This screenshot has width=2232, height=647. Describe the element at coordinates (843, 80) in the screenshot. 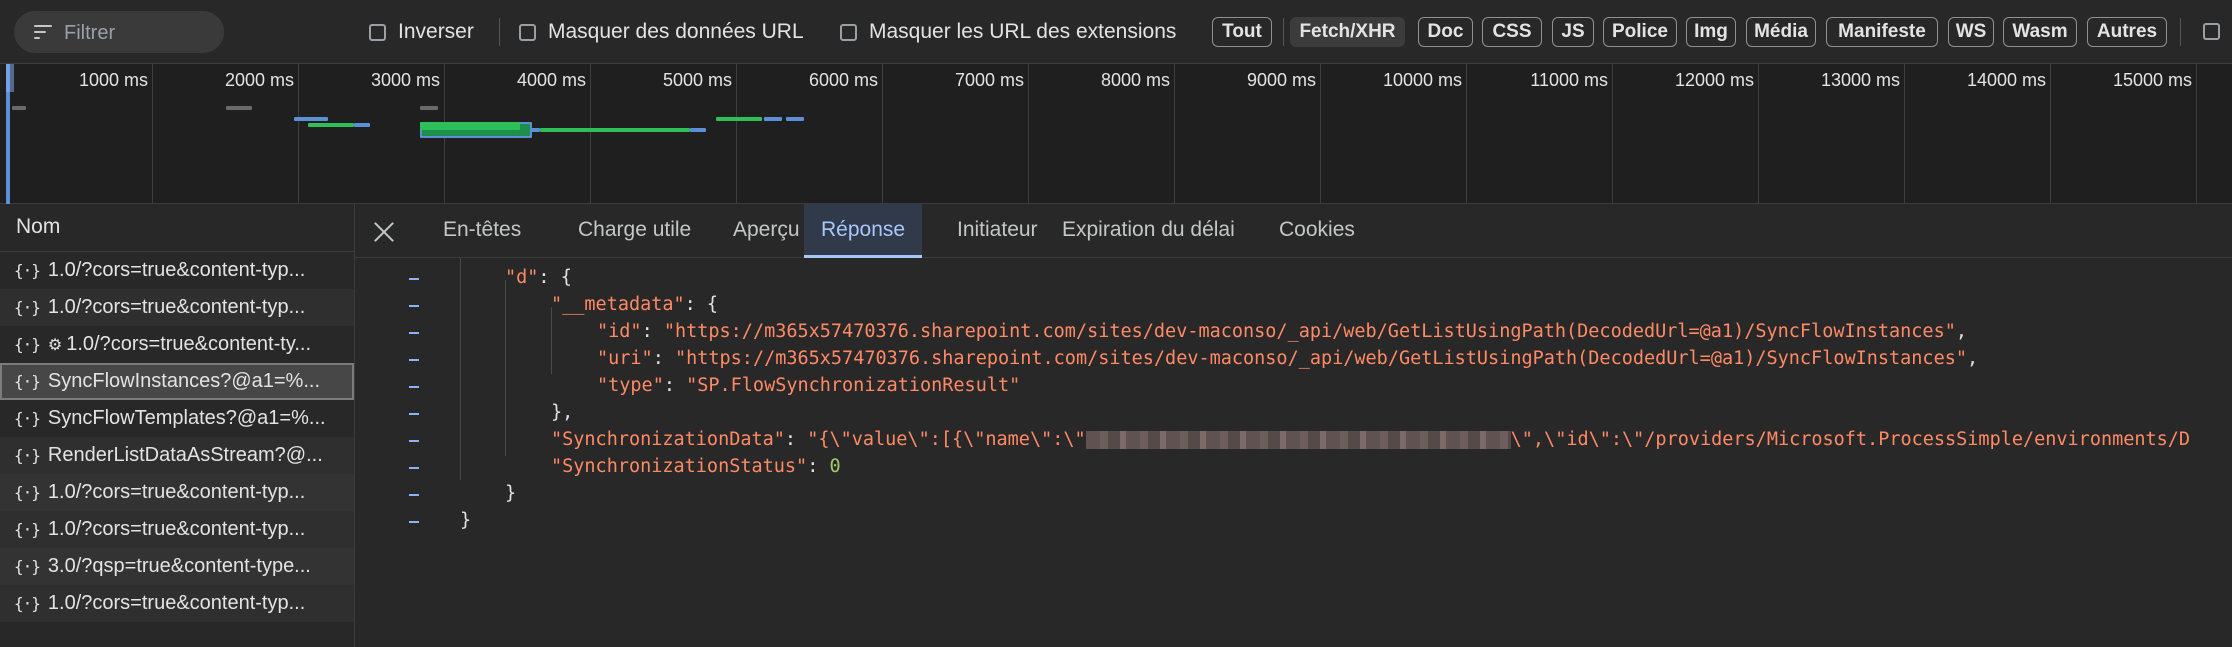

I see `timeline-tick-label: 6000 ms` at that location.